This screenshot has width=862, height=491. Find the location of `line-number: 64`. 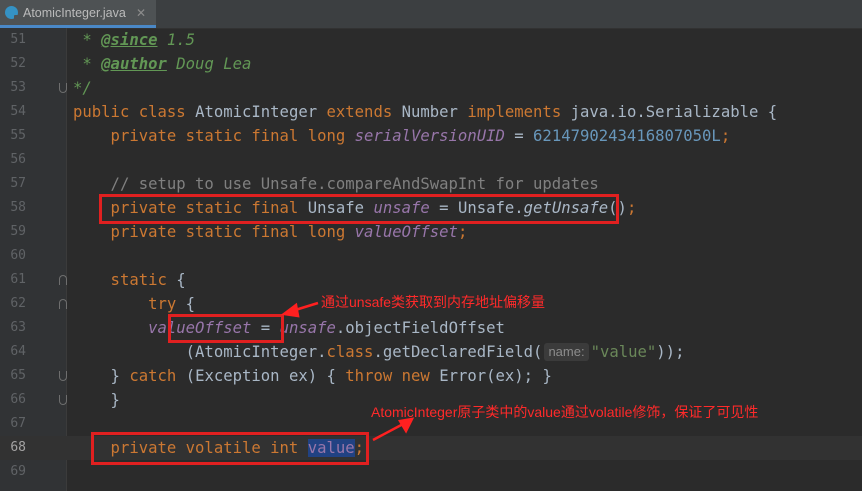

line-number: 64 is located at coordinates (18, 351).